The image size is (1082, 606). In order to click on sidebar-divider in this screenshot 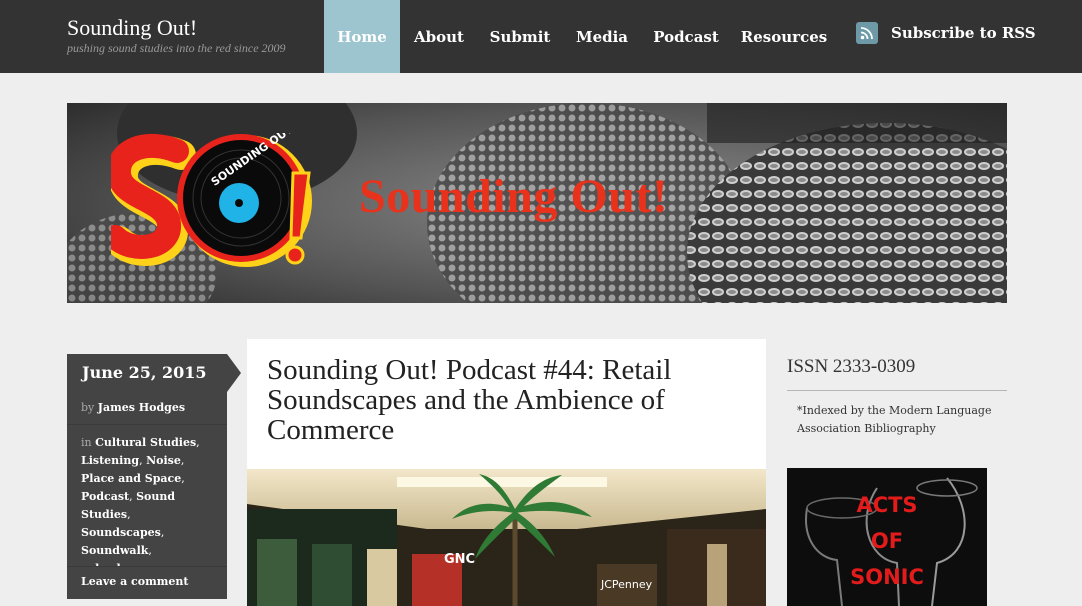, I will do `click(897, 390)`.